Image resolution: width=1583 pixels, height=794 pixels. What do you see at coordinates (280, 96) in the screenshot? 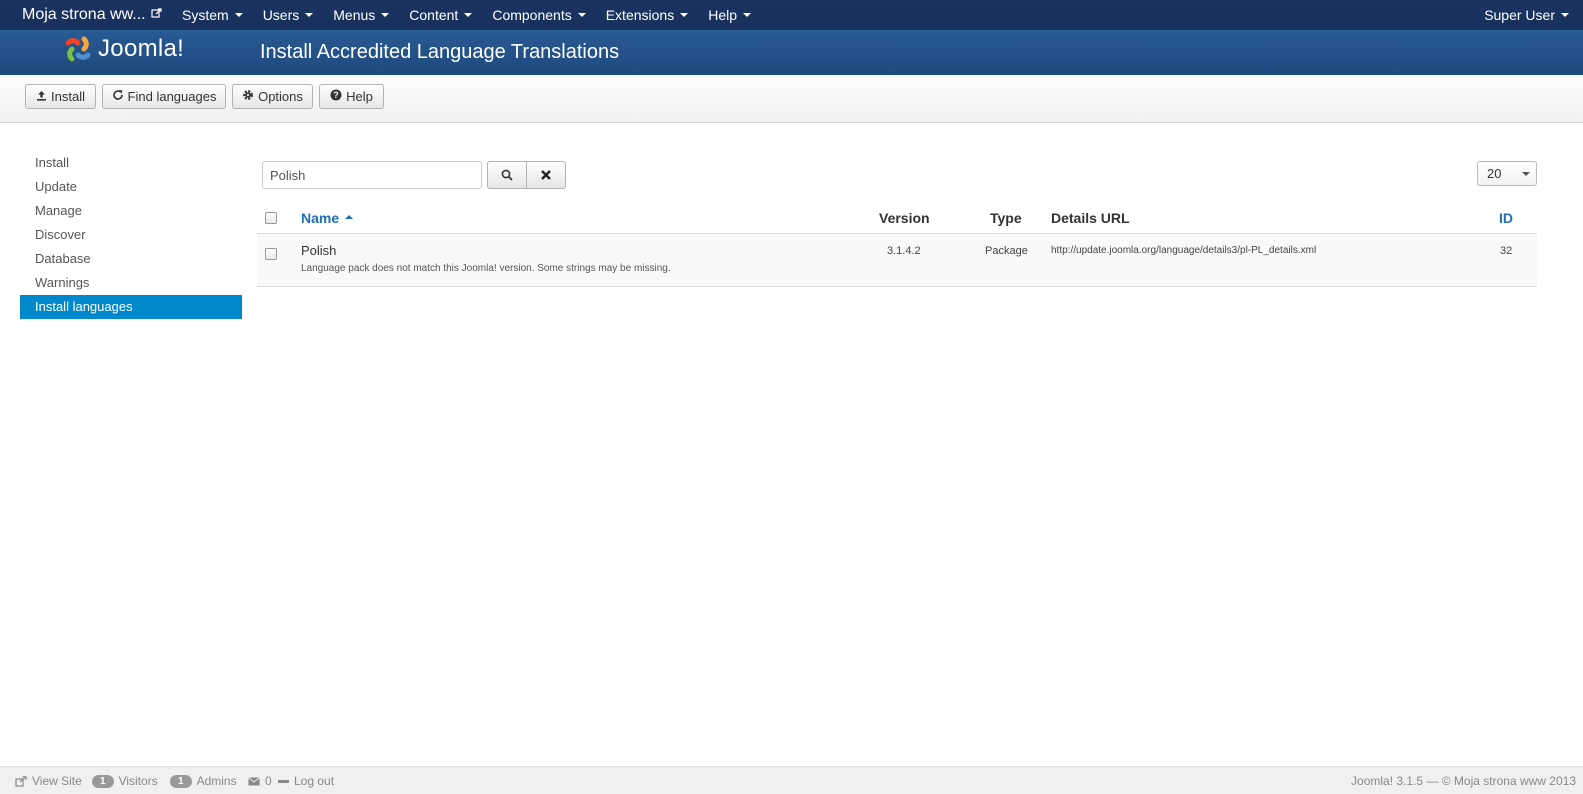
I see `options-button-label: Options` at bounding box center [280, 96].